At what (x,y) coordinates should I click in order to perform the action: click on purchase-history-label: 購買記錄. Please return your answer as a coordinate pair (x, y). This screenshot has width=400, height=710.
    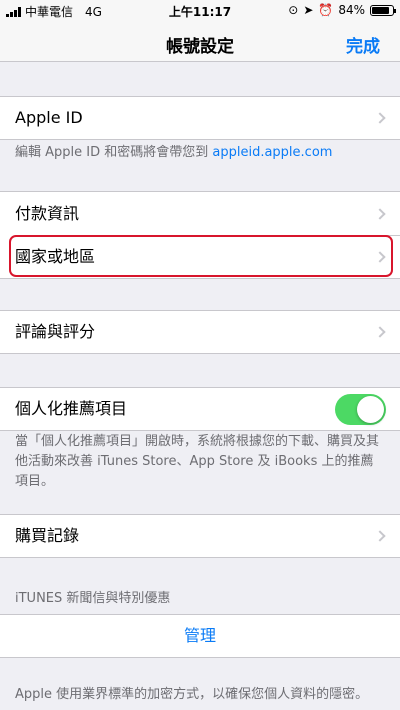
    Looking at the image, I should click on (47, 535).